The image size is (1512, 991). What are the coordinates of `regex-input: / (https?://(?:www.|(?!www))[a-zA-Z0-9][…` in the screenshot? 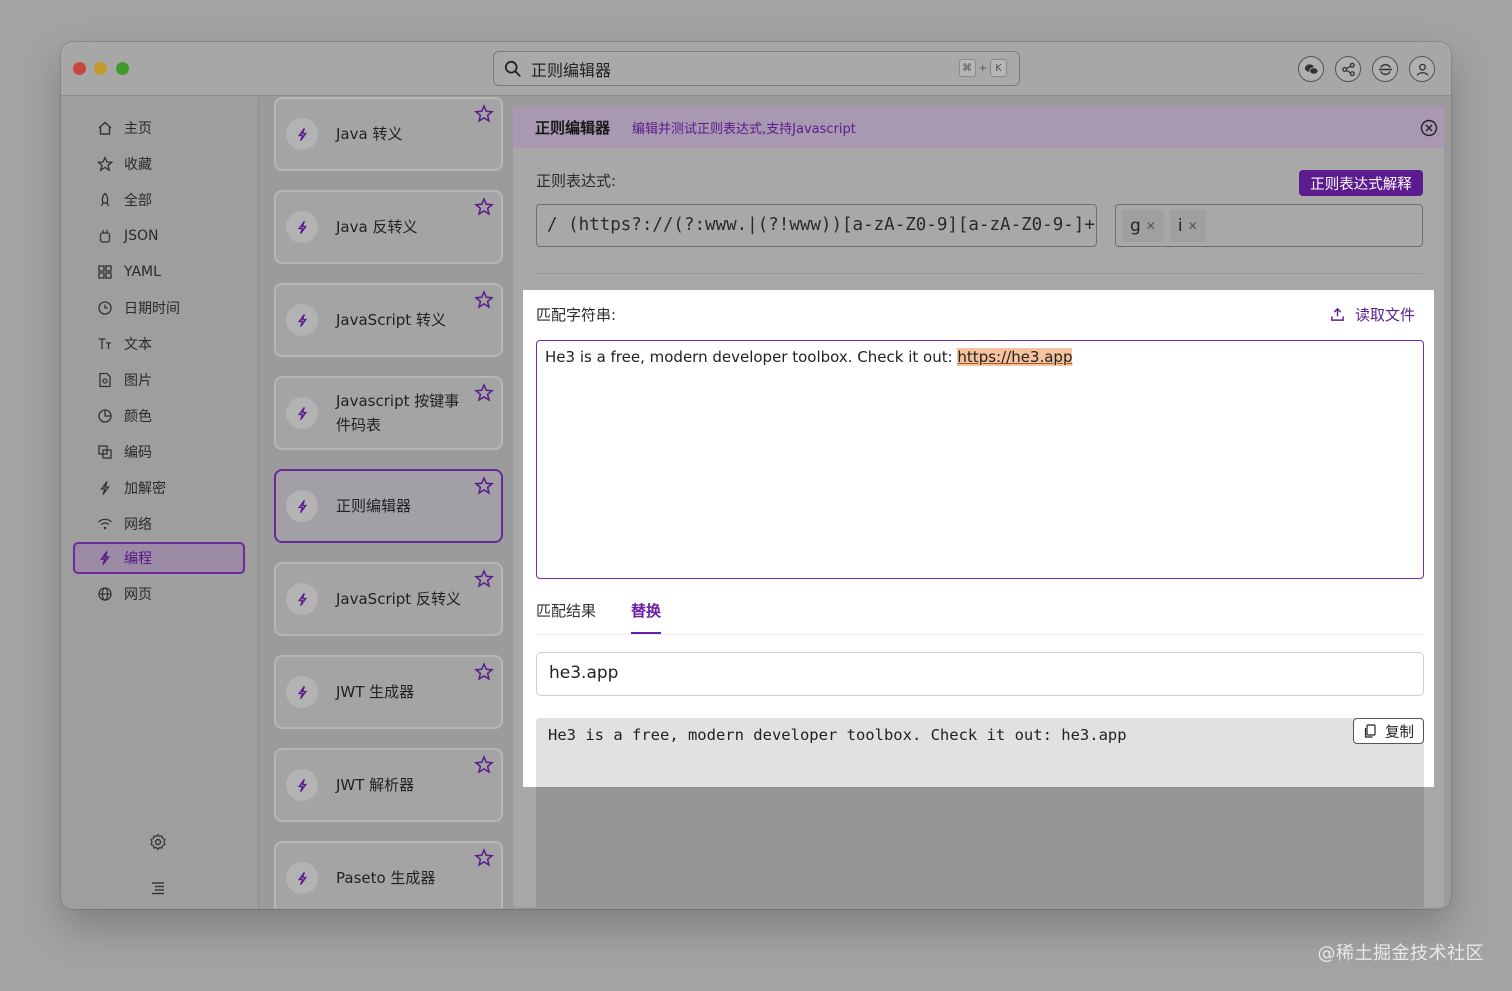 It's located at (816, 225).